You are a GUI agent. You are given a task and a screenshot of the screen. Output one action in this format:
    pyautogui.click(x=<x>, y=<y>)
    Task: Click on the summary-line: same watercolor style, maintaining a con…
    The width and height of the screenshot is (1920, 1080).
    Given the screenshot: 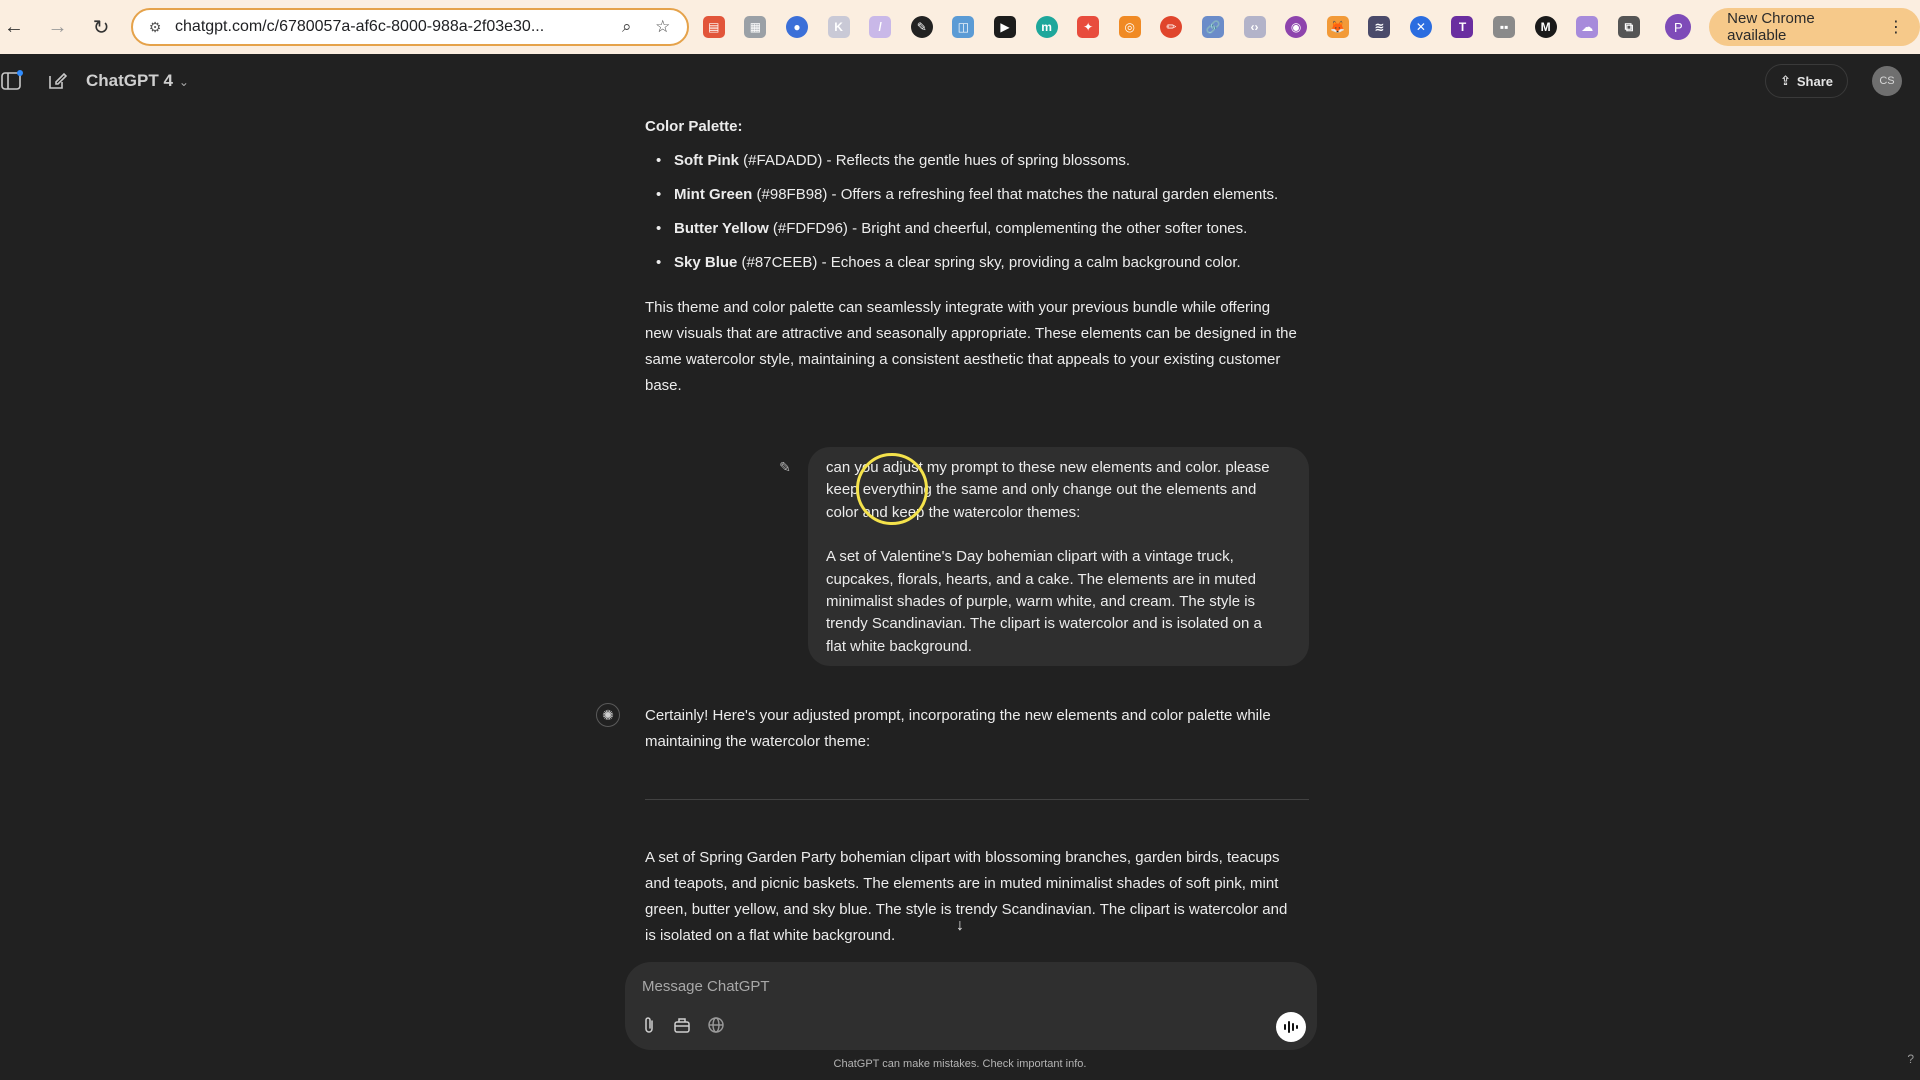 What is the action you would take?
    pyautogui.click(x=963, y=359)
    